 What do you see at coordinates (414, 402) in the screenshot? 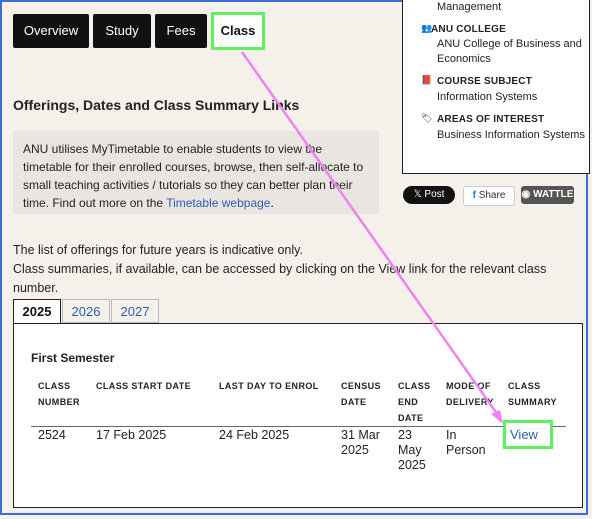
I see `col-end-date: CLASS END DATE` at bounding box center [414, 402].